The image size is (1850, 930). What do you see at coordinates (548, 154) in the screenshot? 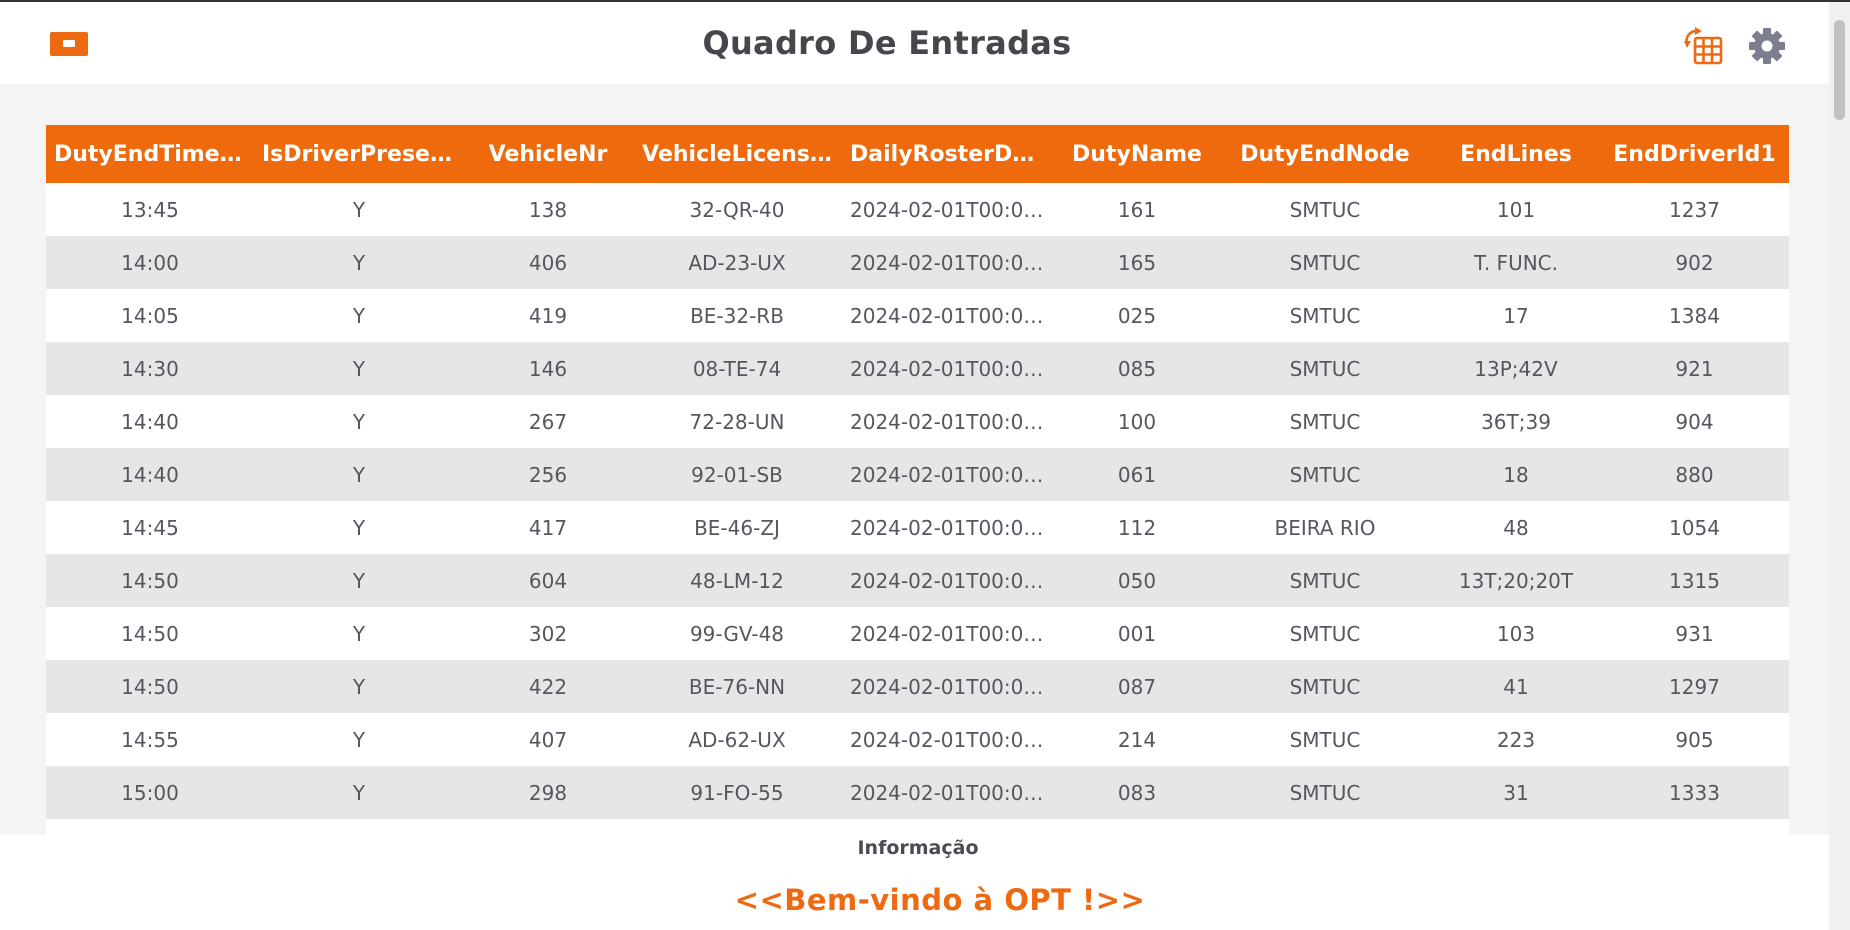
I see `column-header: VehicleNr` at bounding box center [548, 154].